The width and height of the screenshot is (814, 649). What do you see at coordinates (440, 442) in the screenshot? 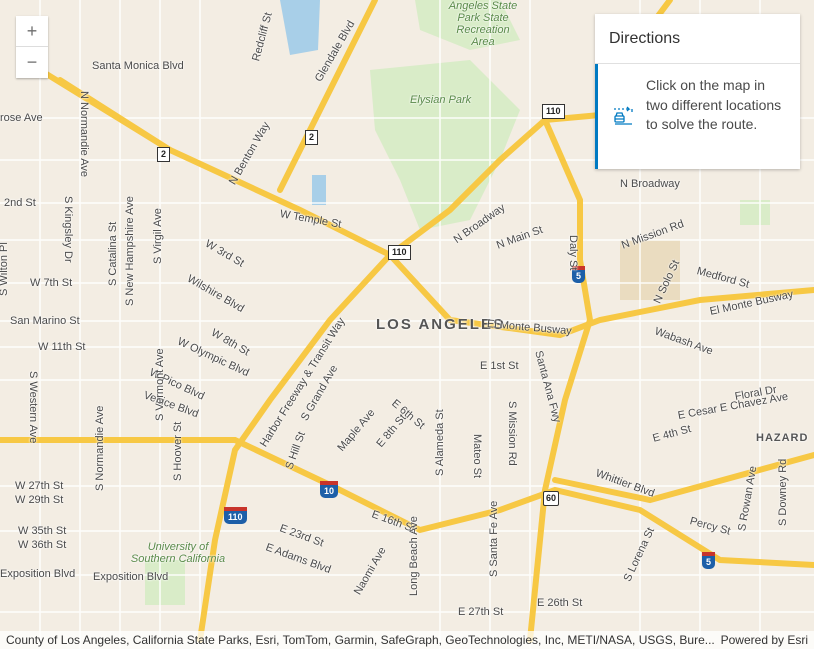
I see `street-label: S Alameda St` at bounding box center [440, 442].